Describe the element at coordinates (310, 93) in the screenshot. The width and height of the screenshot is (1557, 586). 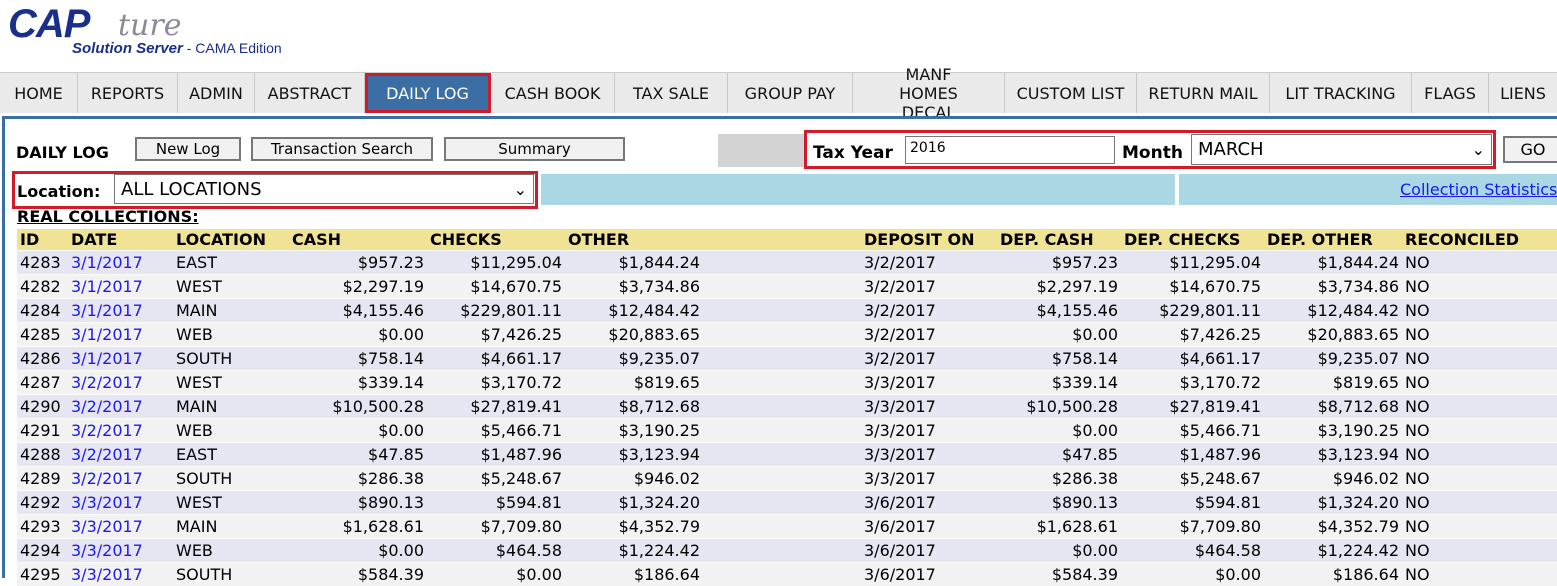
I see `nav-abstract: ABSTRACT` at that location.